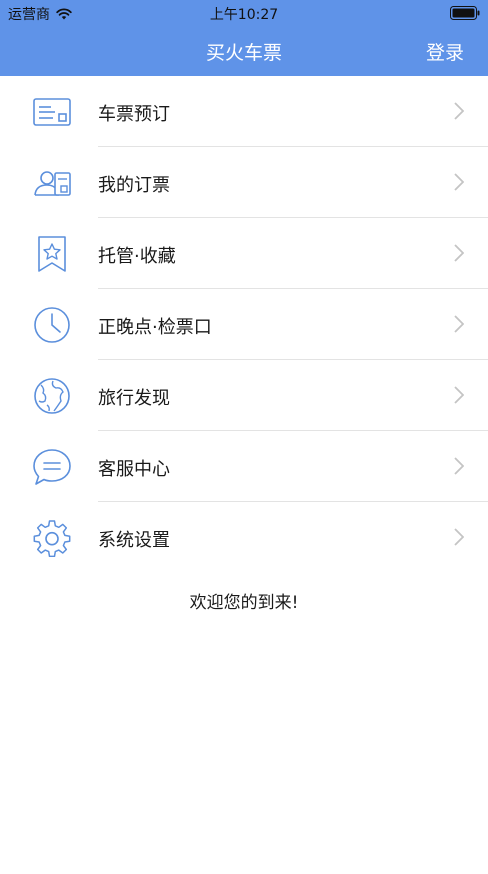 The height and width of the screenshot is (874, 488). I want to click on globe-icon, so click(52, 396).